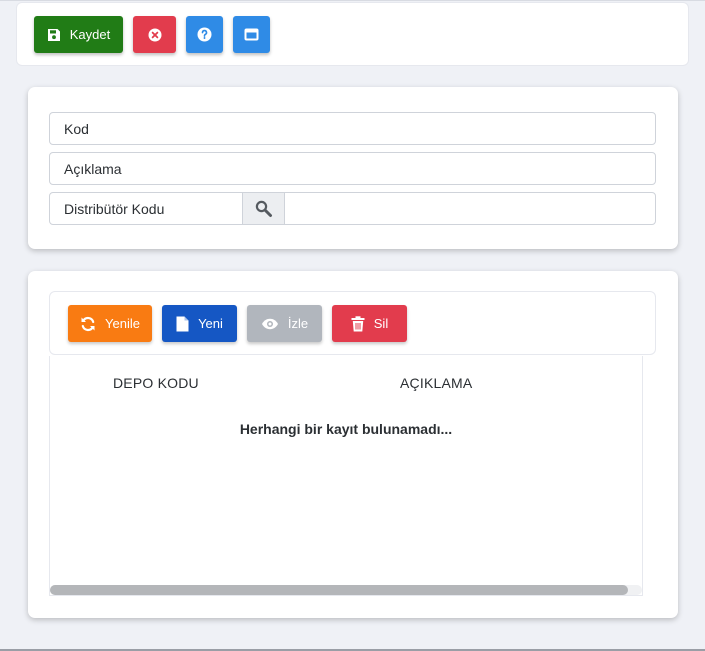  Describe the element at coordinates (54, 35) in the screenshot. I see `save-icon` at that location.